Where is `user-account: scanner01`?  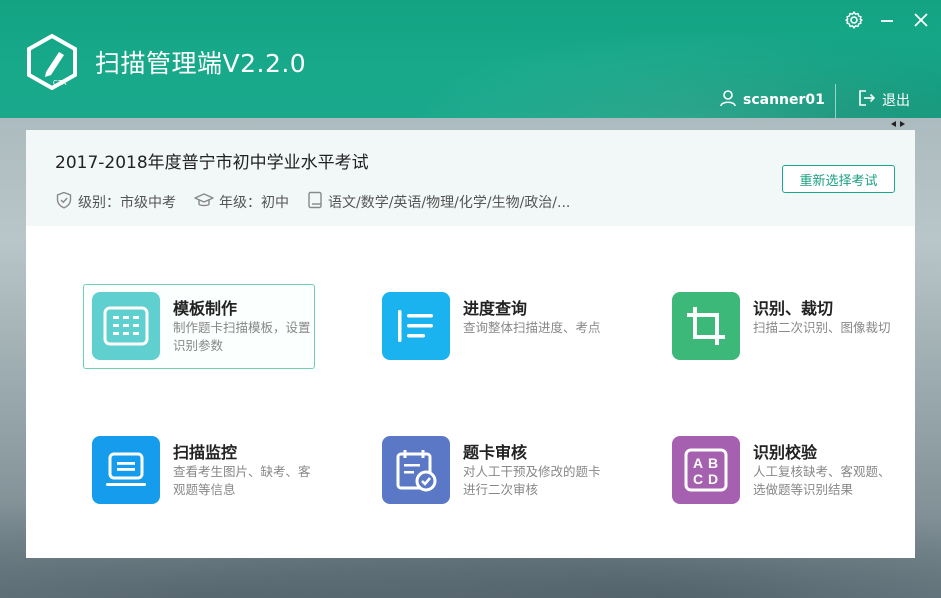 user-account: scanner01 is located at coordinates (772, 100).